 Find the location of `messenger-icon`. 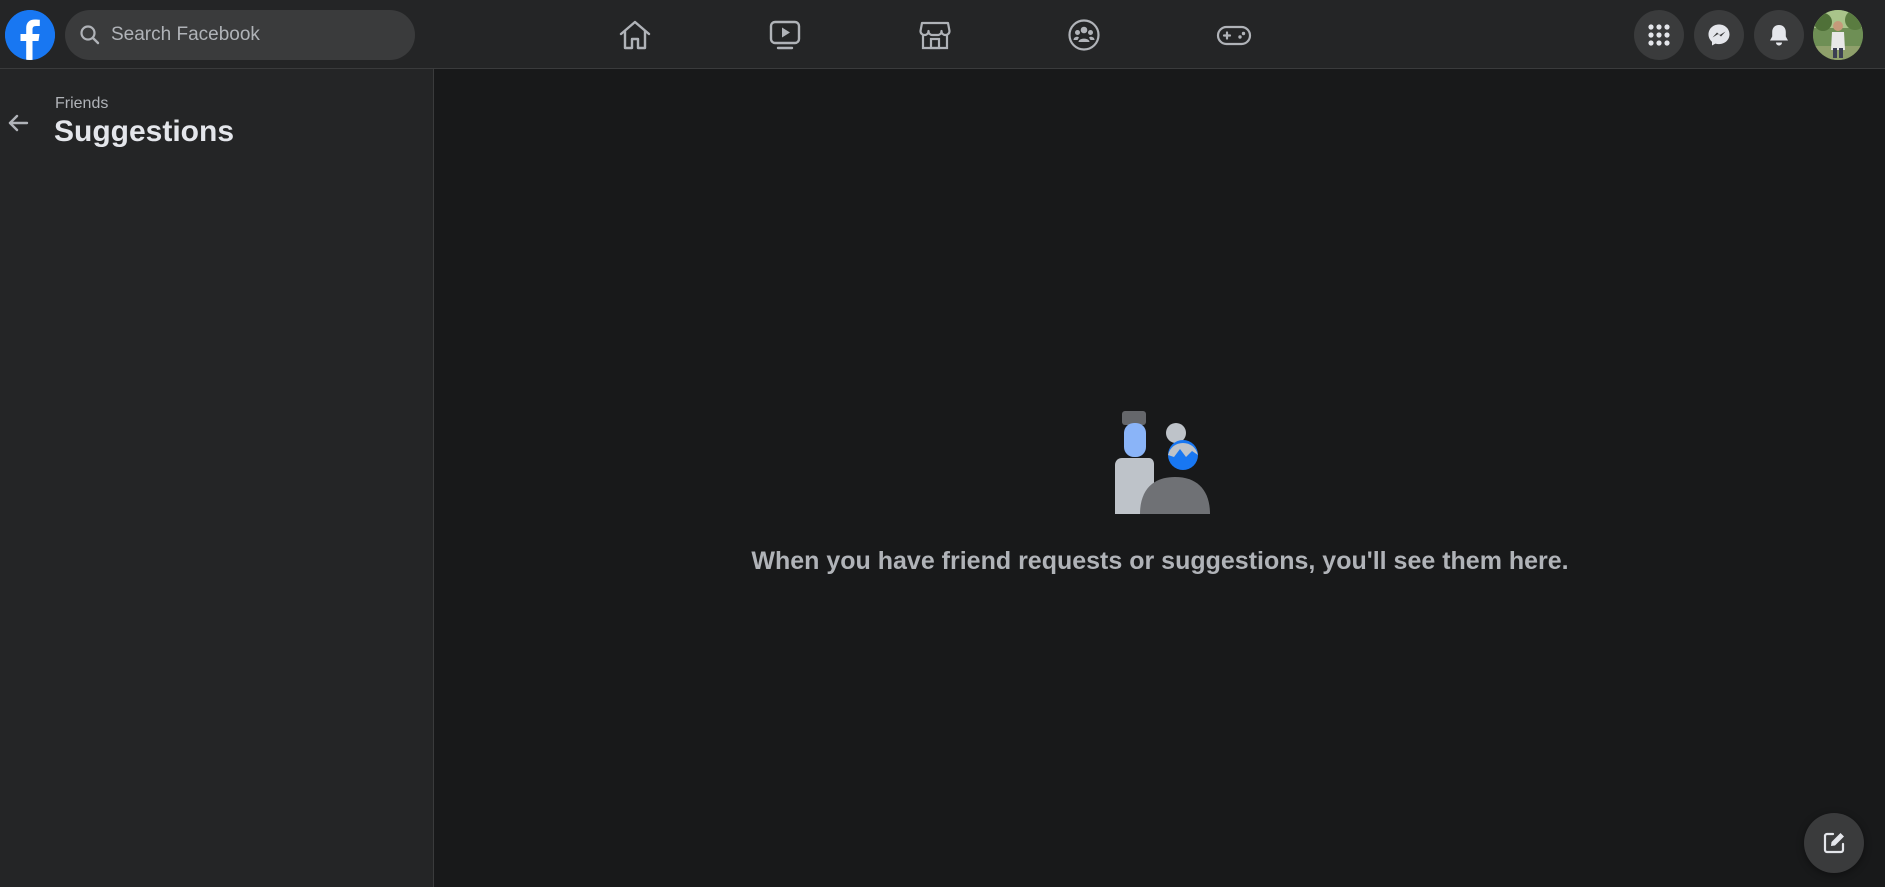

messenger-icon is located at coordinates (1719, 35).